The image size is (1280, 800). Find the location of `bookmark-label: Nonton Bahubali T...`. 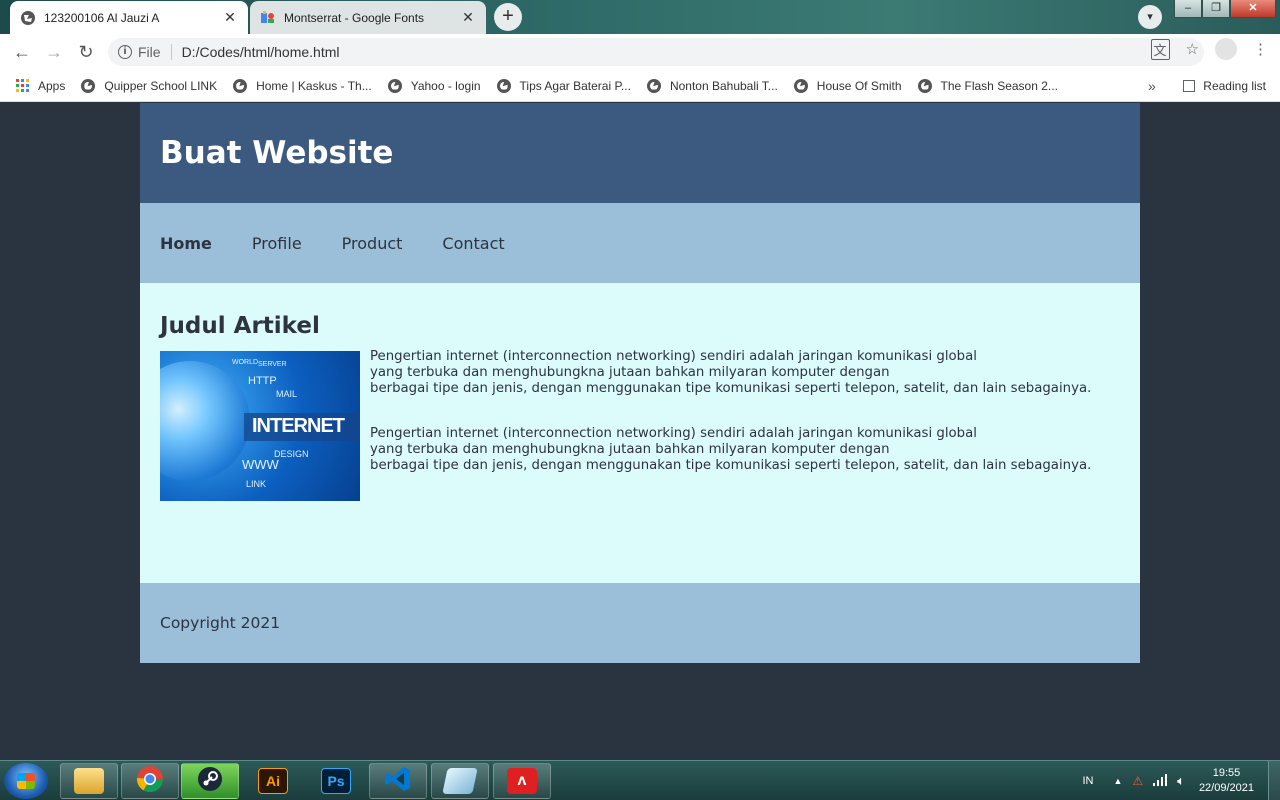

bookmark-label: Nonton Bahubali T... is located at coordinates (723, 85).